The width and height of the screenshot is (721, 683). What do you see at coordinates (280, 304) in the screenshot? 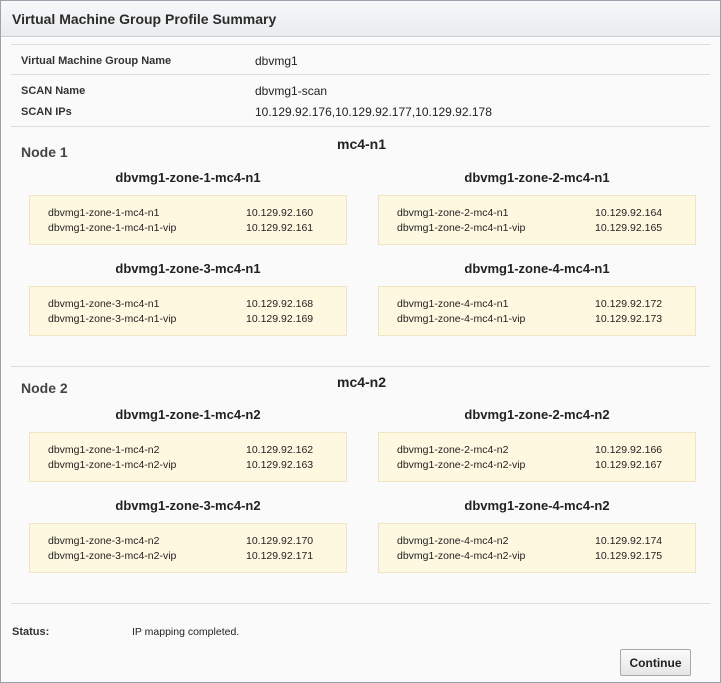
I see `vm-ip: 10.129.92.168` at bounding box center [280, 304].